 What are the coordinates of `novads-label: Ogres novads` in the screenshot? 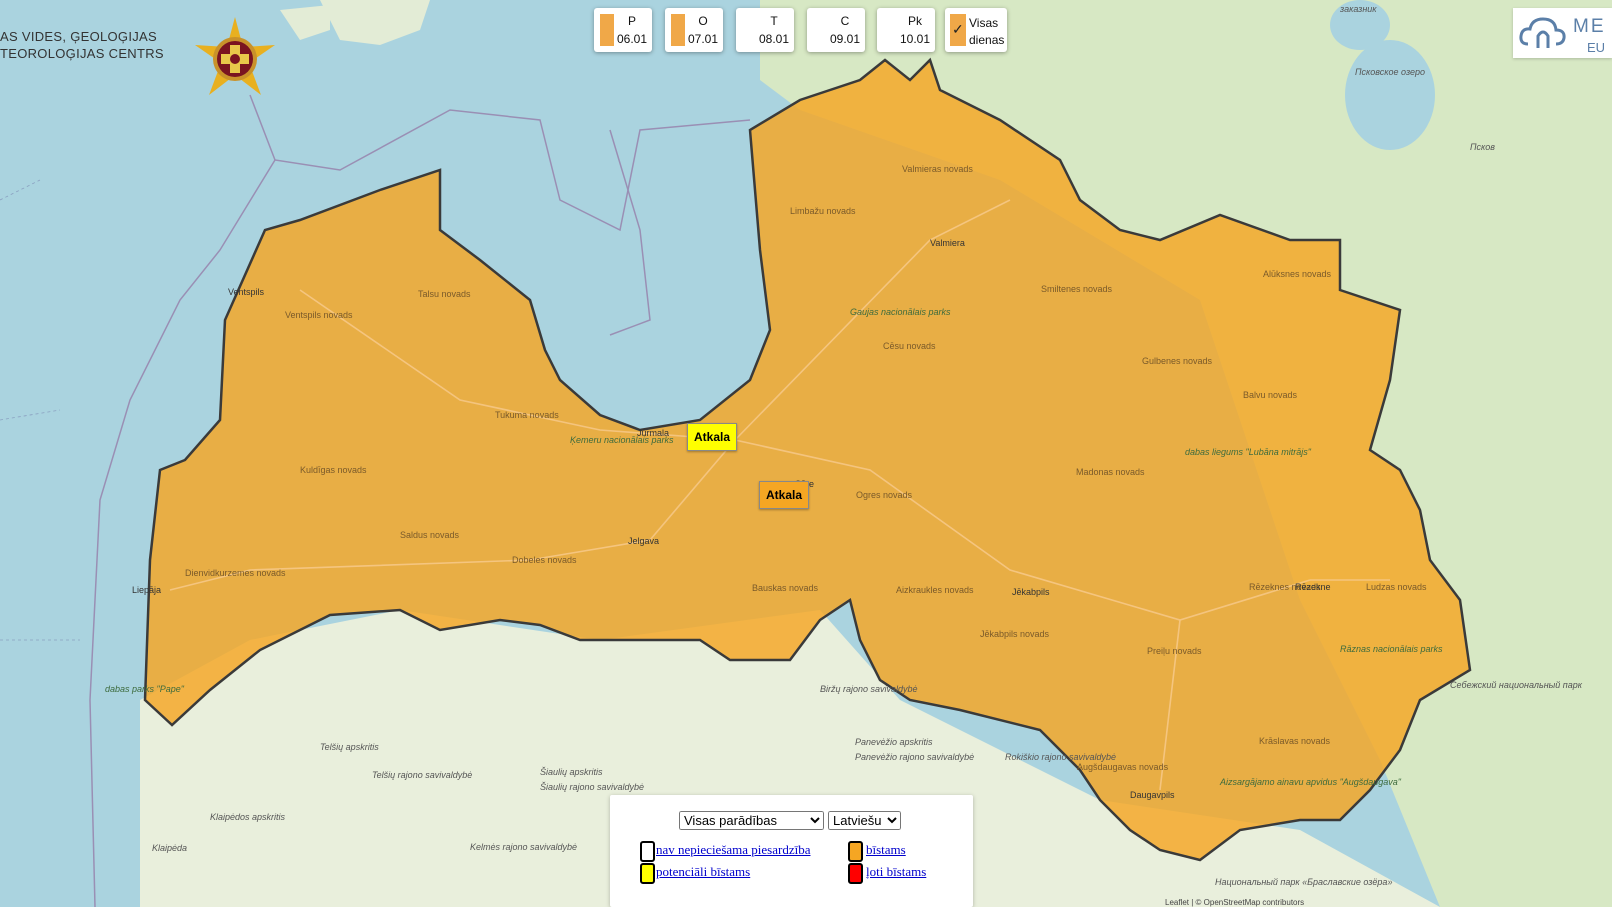 It's located at (884, 495).